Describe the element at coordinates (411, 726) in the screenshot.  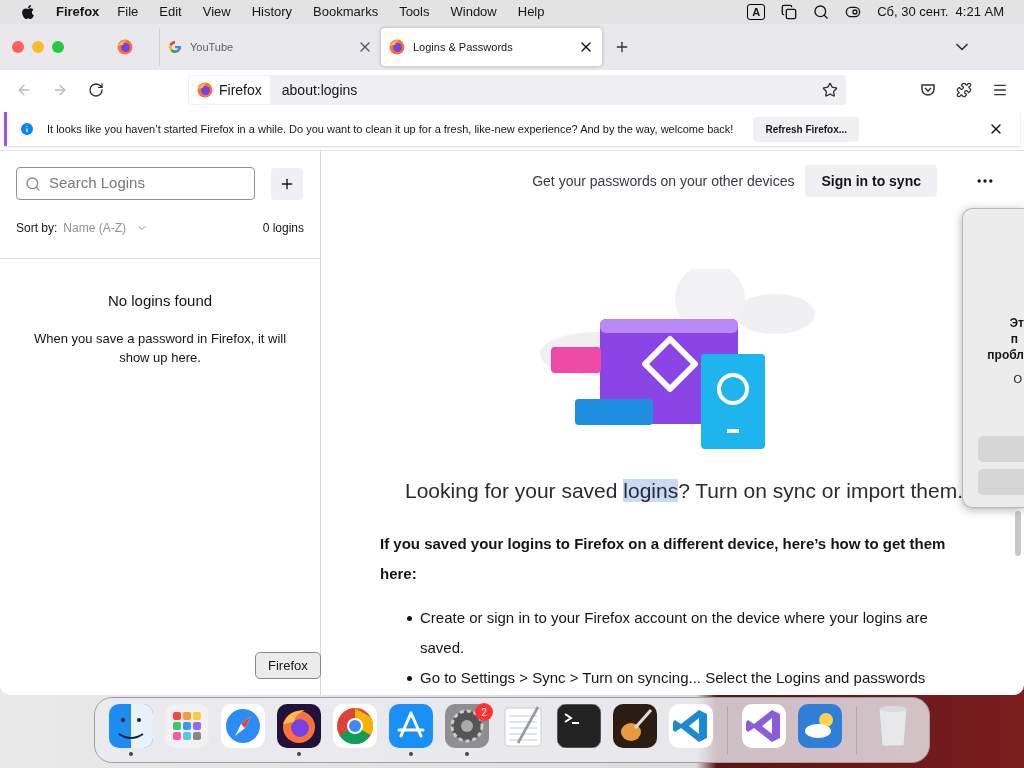
I see `app-store-icon` at that location.